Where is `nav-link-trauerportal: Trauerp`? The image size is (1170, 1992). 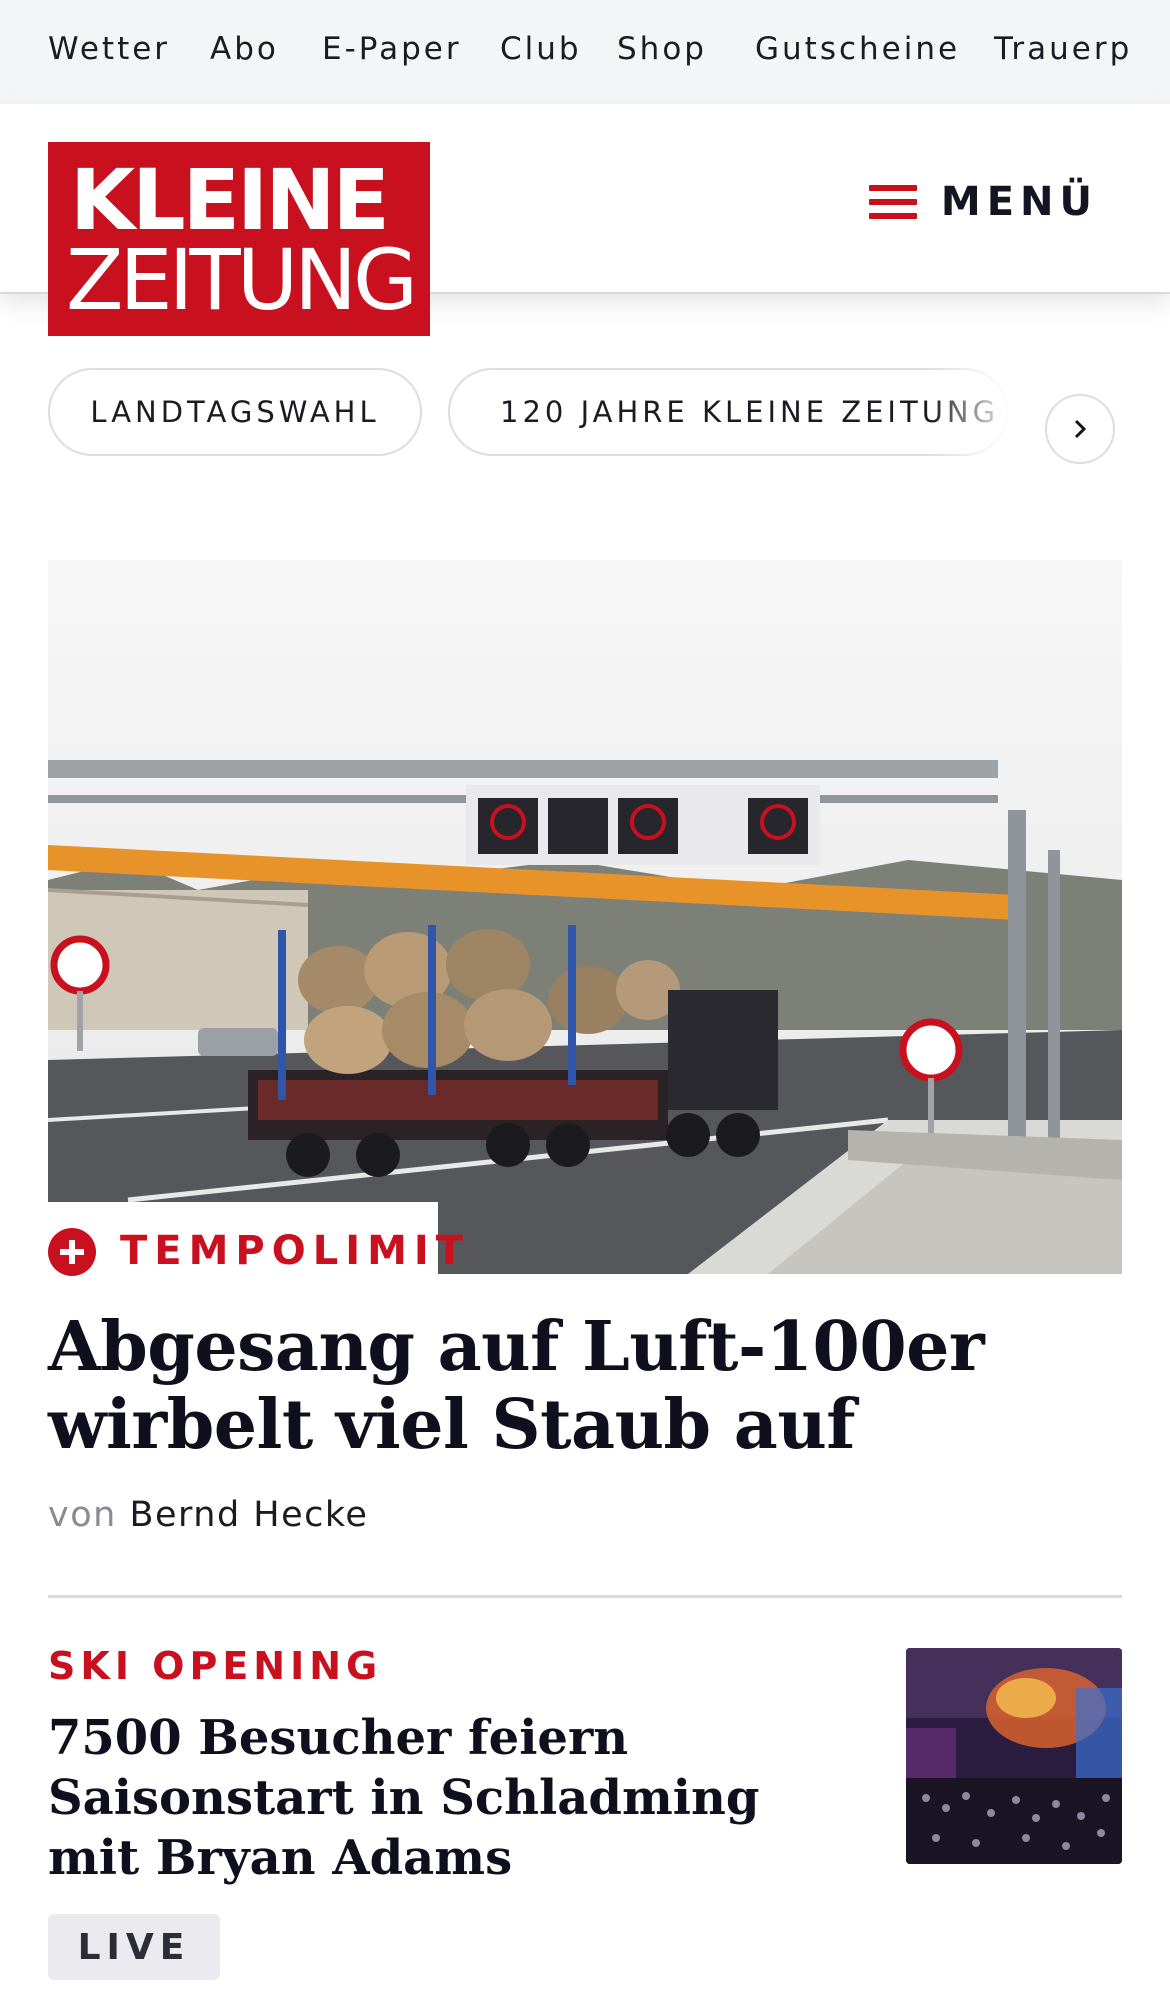 nav-link-trauerportal: Trauerp is located at coordinates (1063, 49).